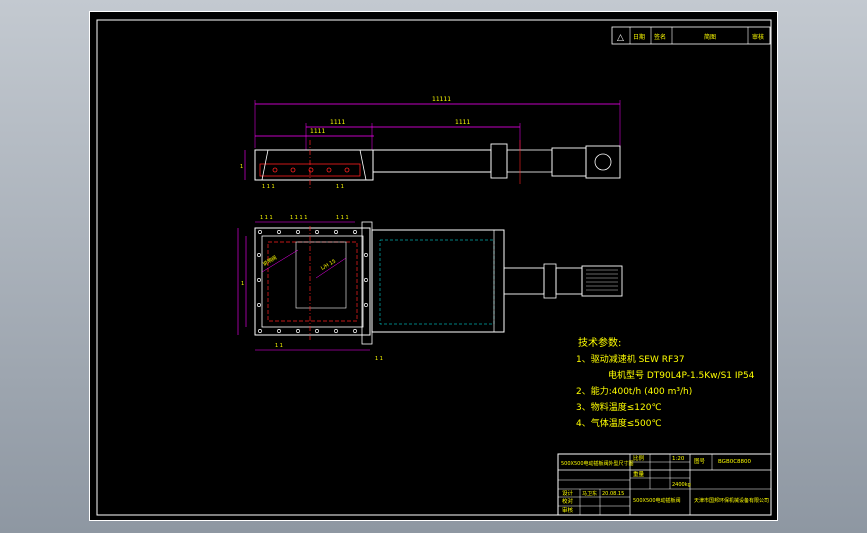 The width and height of the screenshot is (867, 533). Describe the element at coordinates (731, 500) in the screenshot. I see `tb-company: 天津市国邦环保机械设备有限公司` at that location.